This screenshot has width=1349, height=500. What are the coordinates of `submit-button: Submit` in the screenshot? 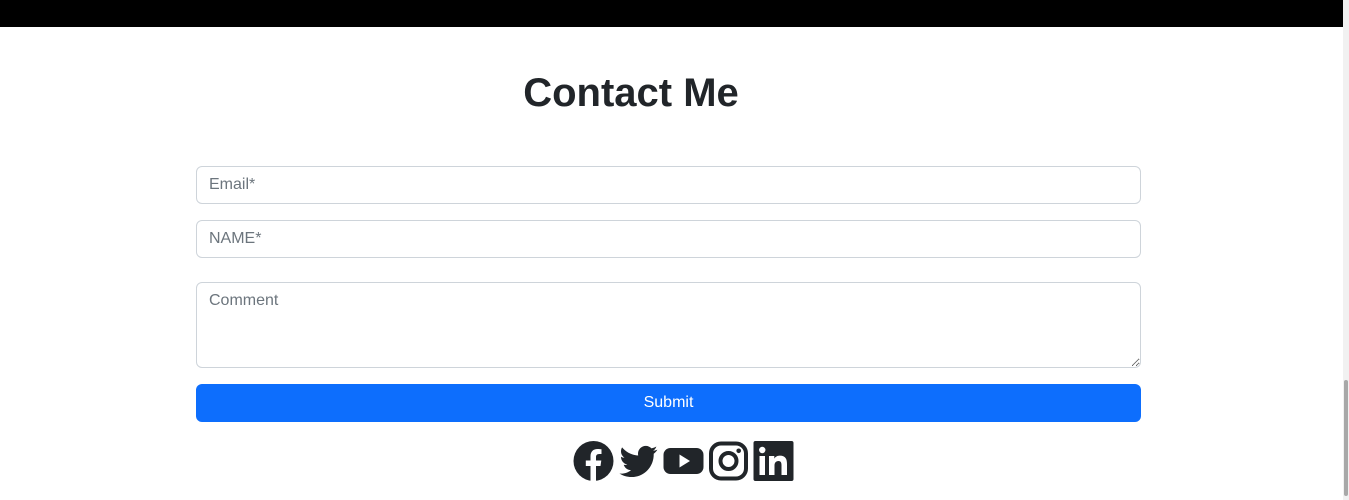 It's located at (668, 403).